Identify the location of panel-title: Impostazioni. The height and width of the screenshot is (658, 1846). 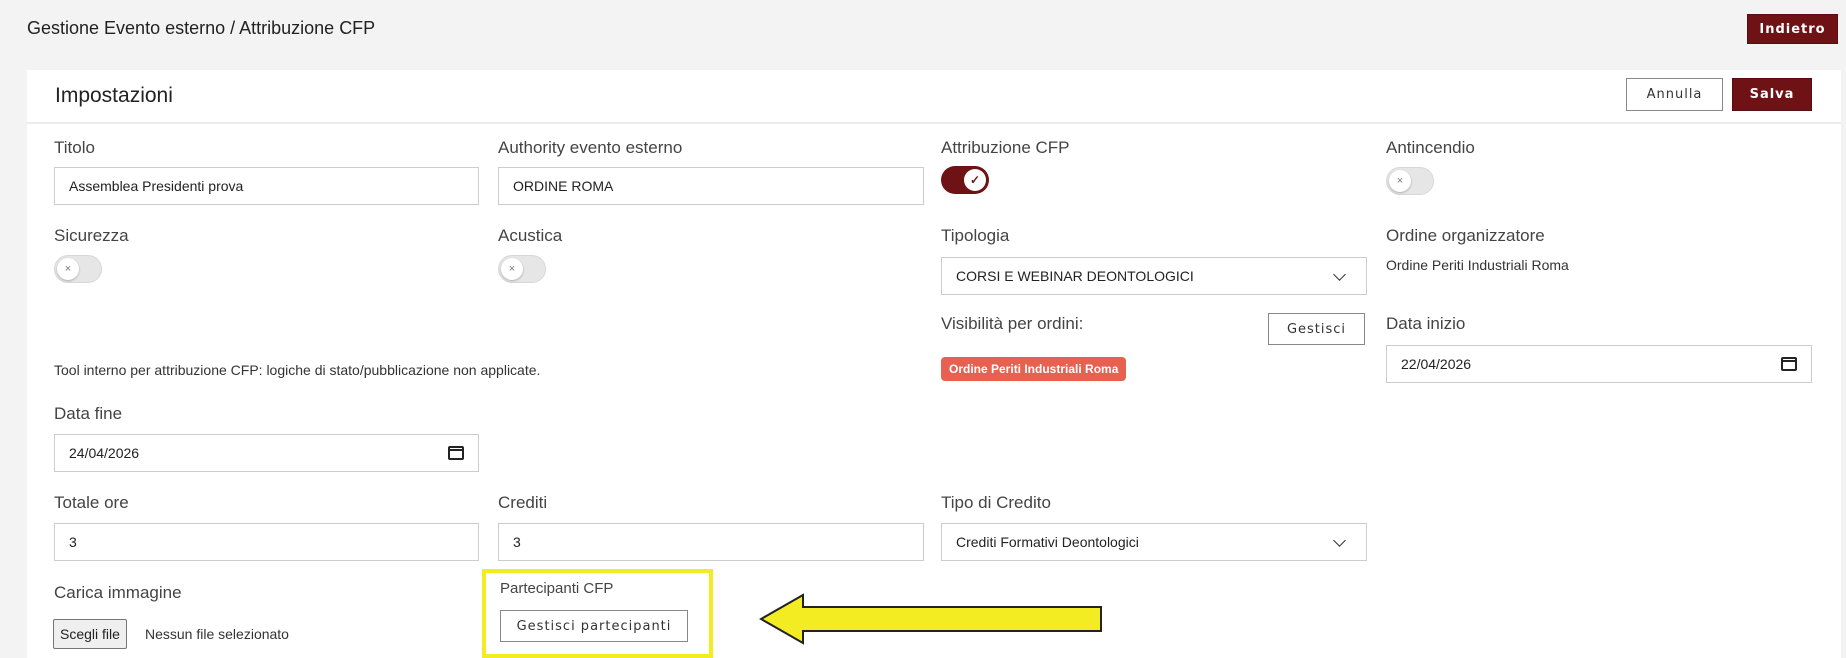
(114, 95).